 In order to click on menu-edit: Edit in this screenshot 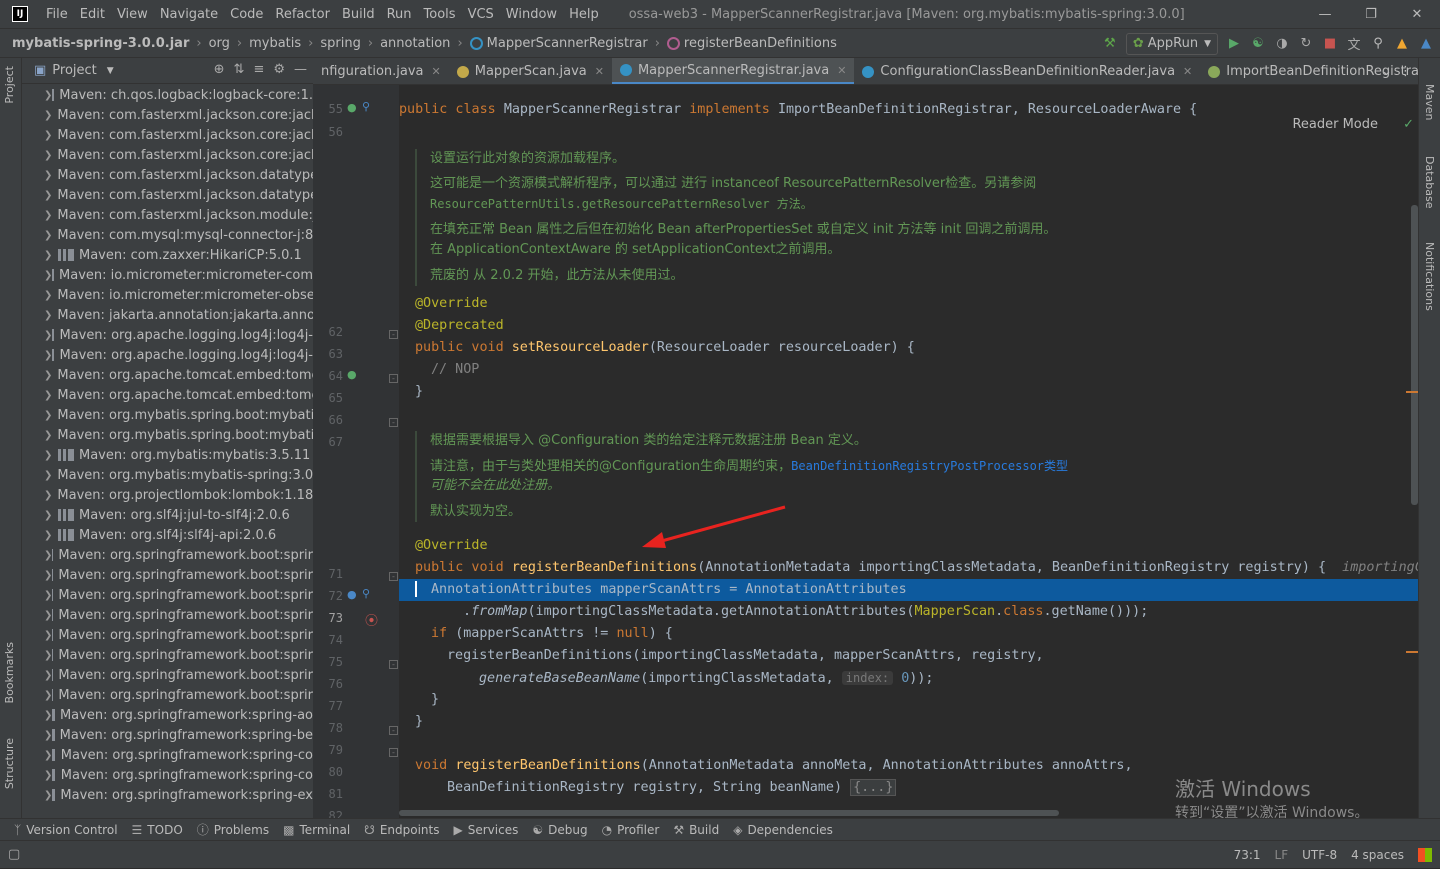, I will do `click(92, 14)`.